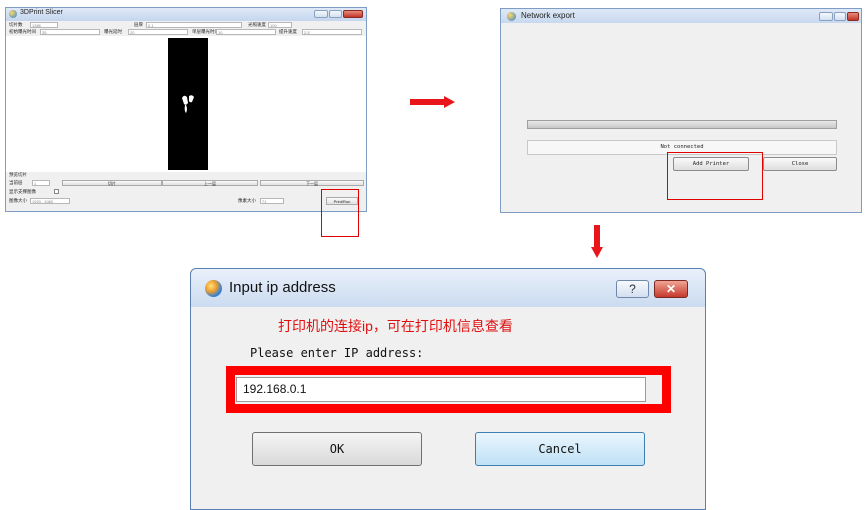 The height and width of the screenshot is (510, 865). What do you see at coordinates (340, 213) in the screenshot?
I see `print-button-highlight` at bounding box center [340, 213].